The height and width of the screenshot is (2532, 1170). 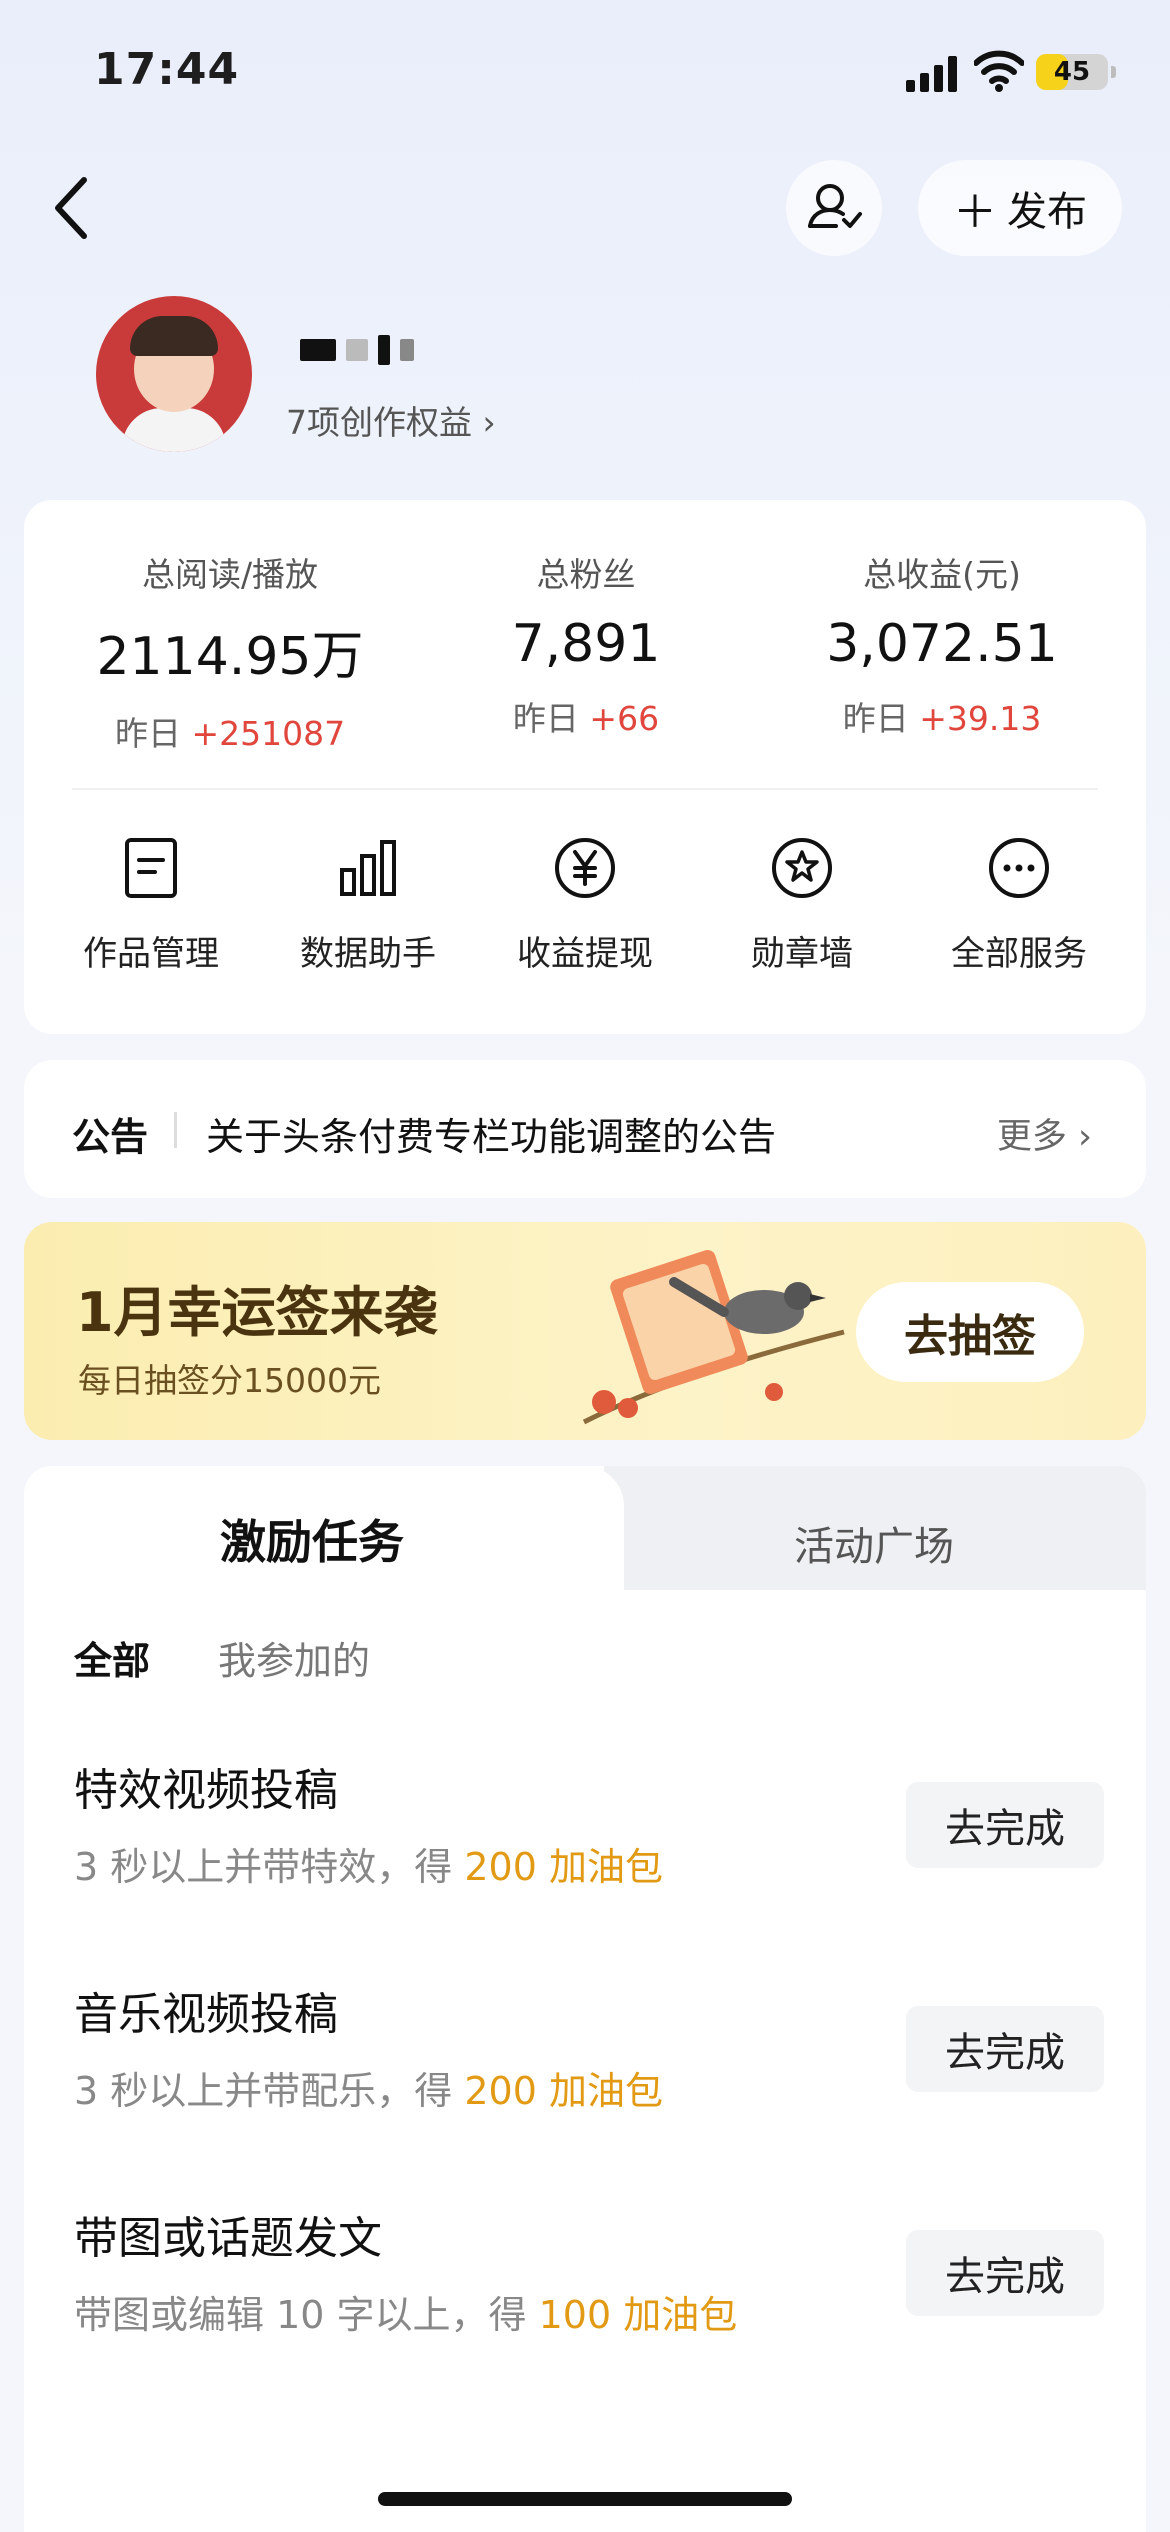 I want to click on stat-value: 3,072.51, so click(x=942, y=644).